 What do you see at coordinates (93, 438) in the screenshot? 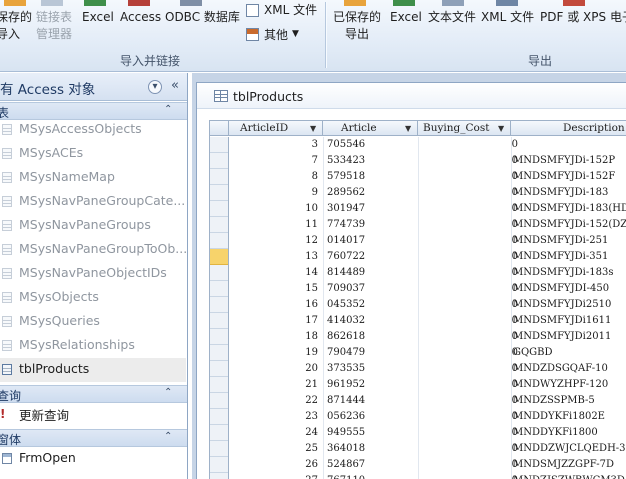
I see `nav-section-forms: 窗体 ⌃` at bounding box center [93, 438].